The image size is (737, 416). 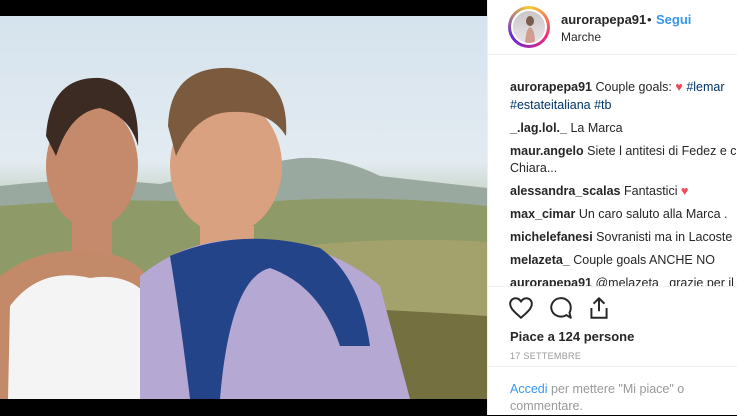 I want to click on post-actions: Piace a 124 persone 17 SETTEMBRE, so click(x=612, y=326).